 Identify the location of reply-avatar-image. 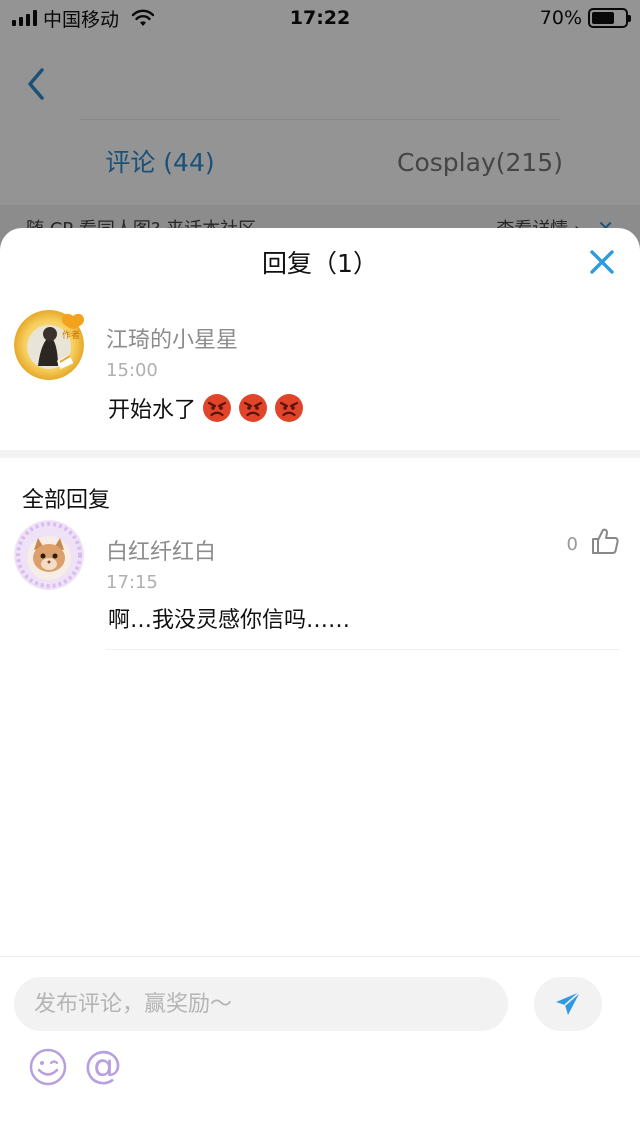
(49, 555).